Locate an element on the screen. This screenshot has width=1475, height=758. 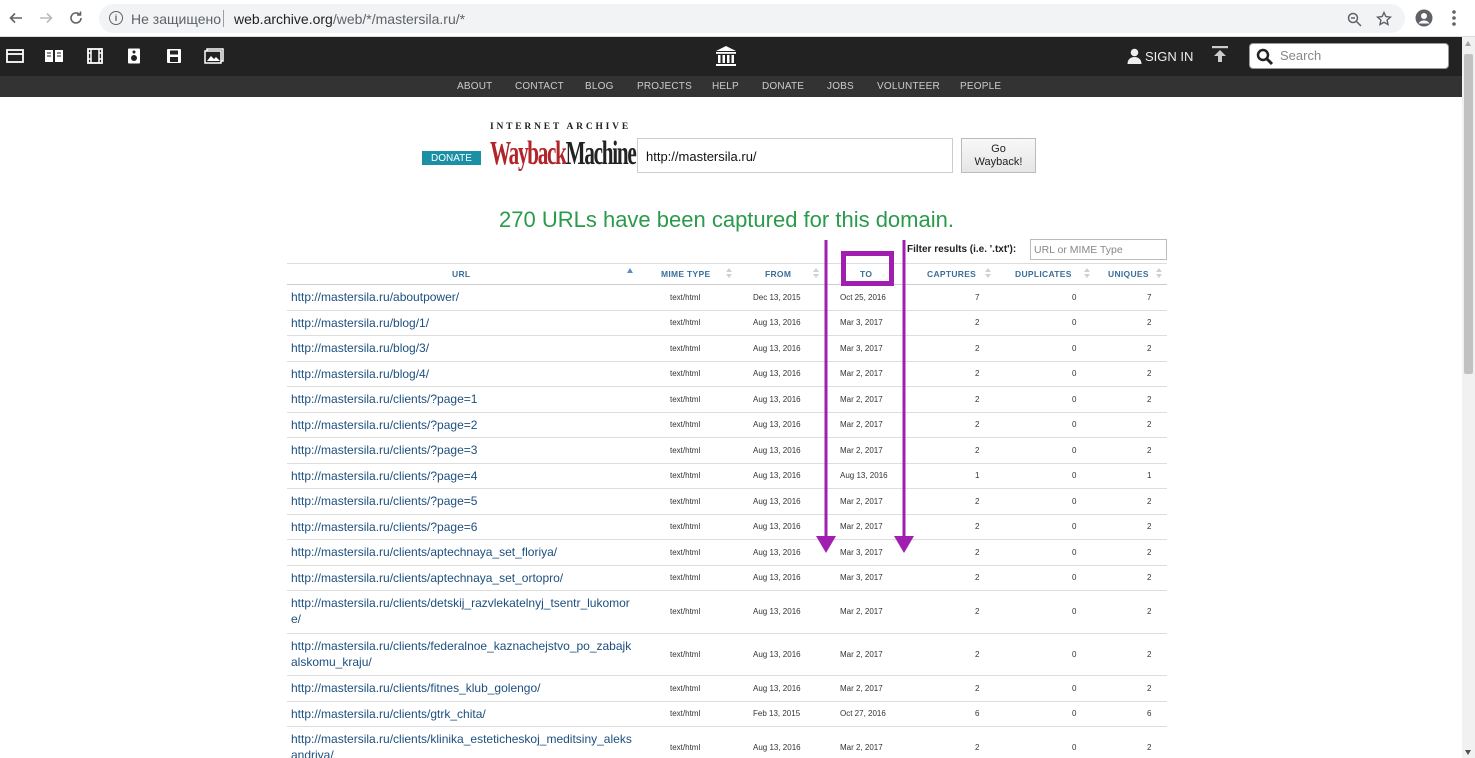
video-icon is located at coordinates (95, 56).